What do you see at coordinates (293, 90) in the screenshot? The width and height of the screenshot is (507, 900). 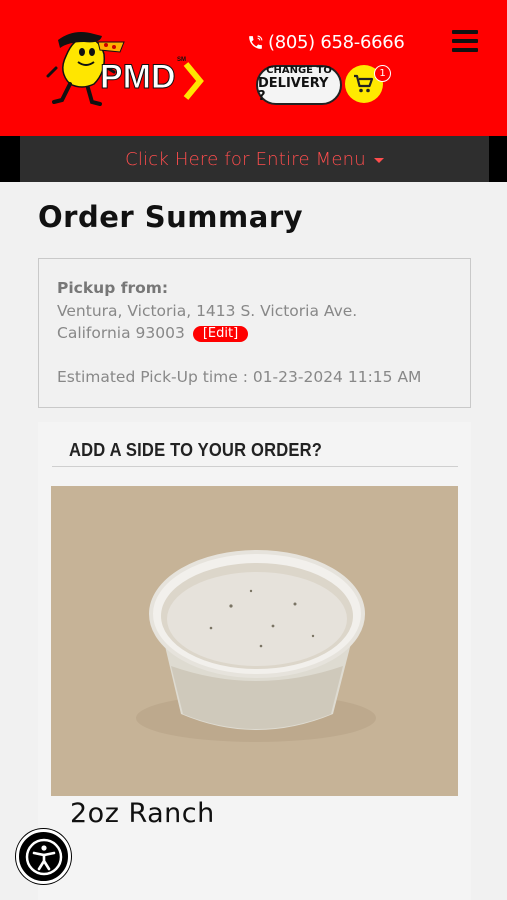 I see `delivery-button-line2: DELIVERY ?` at bounding box center [293, 90].